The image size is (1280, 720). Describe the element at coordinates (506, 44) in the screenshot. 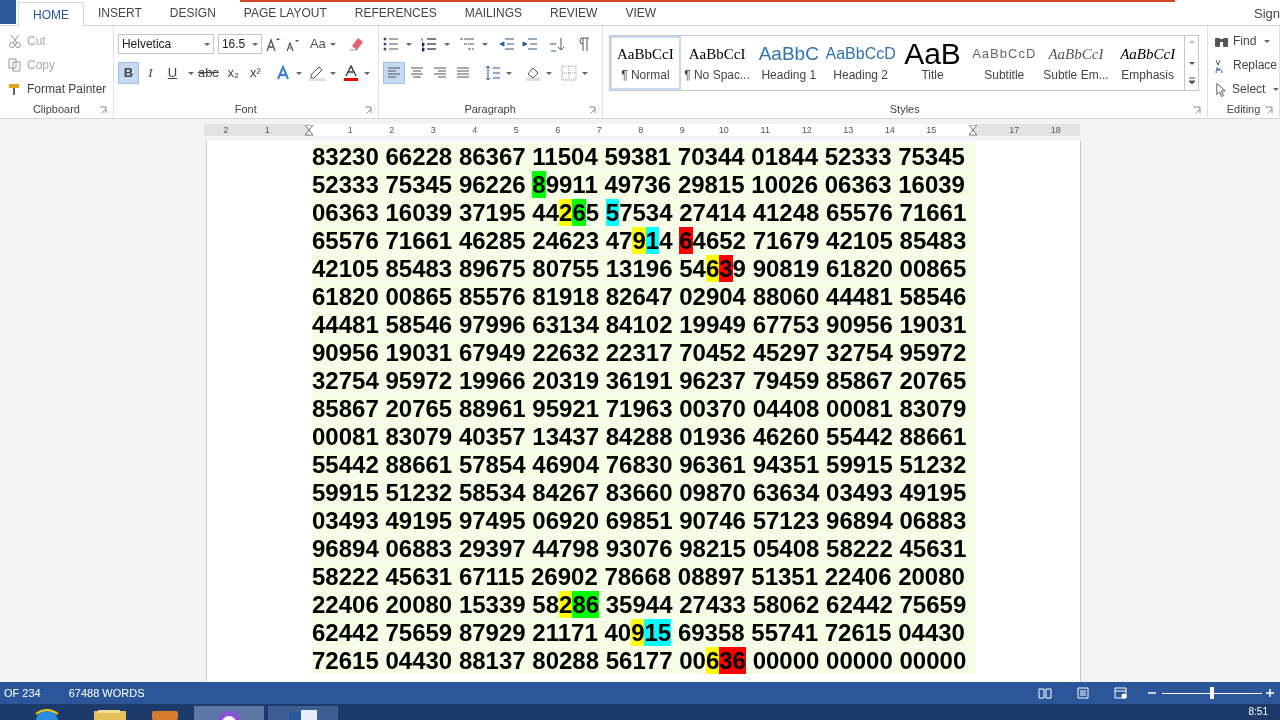

I see `decrease-indent-icon` at that location.